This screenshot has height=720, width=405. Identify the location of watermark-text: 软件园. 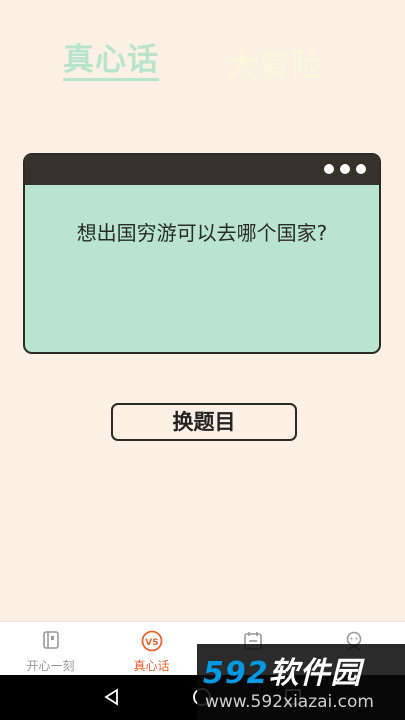
(315, 673).